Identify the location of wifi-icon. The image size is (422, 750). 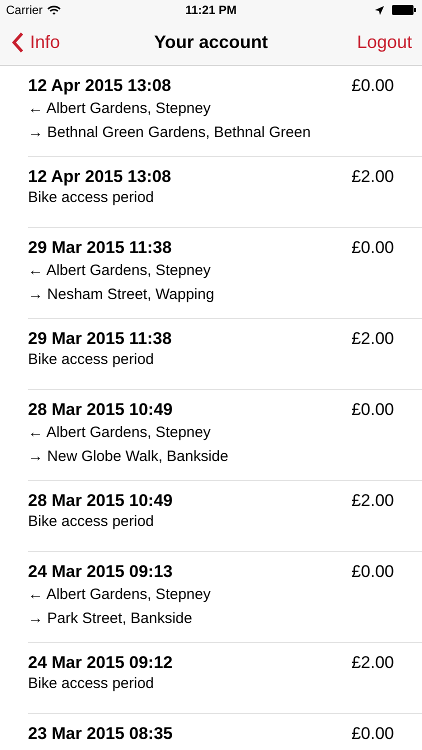
(53, 10).